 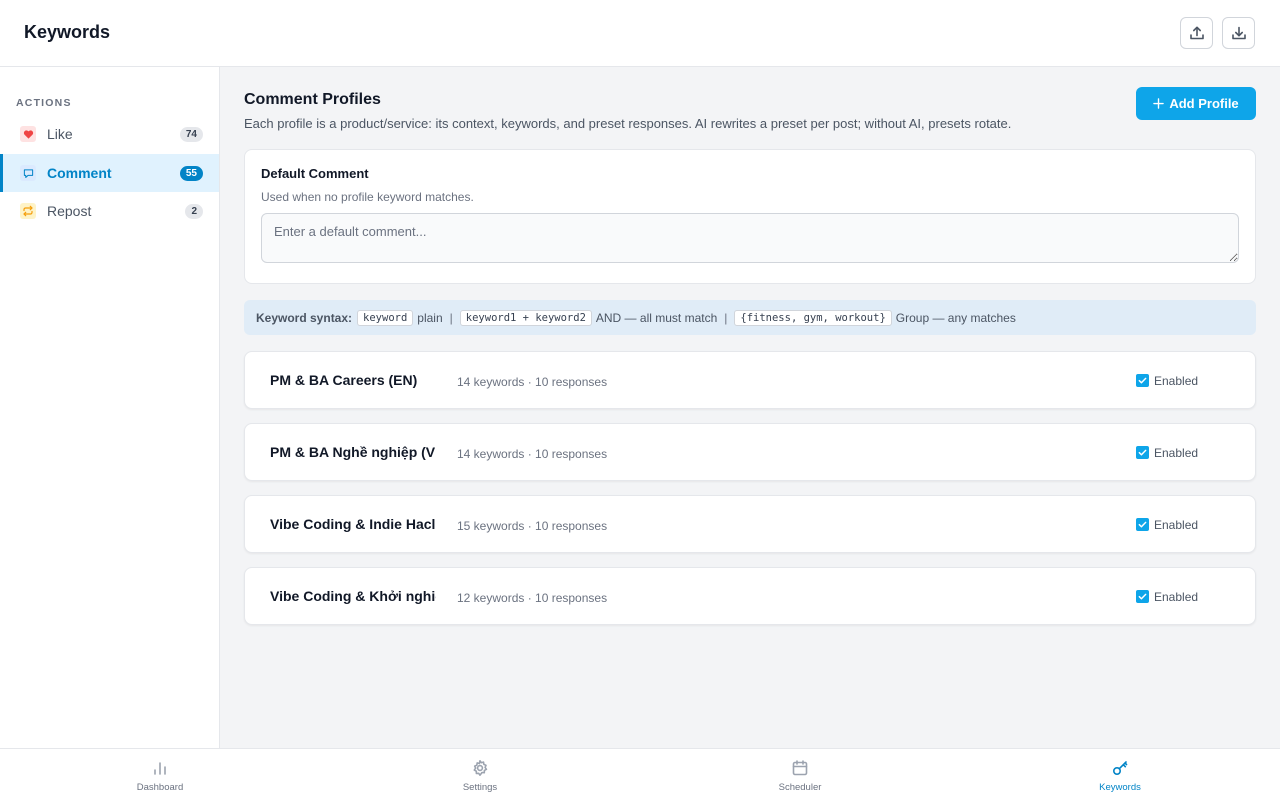 What do you see at coordinates (656, 317) in the screenshot?
I see `syntax-desc-and: AND — all must match` at bounding box center [656, 317].